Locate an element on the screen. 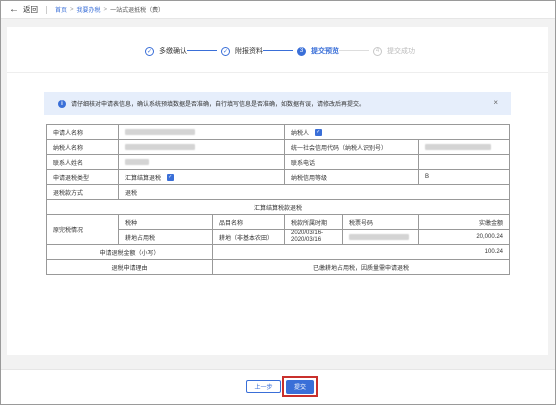 This screenshot has height=405, width=556. table-row: 申请退税金额（小写） 100.24 is located at coordinates (278, 252).